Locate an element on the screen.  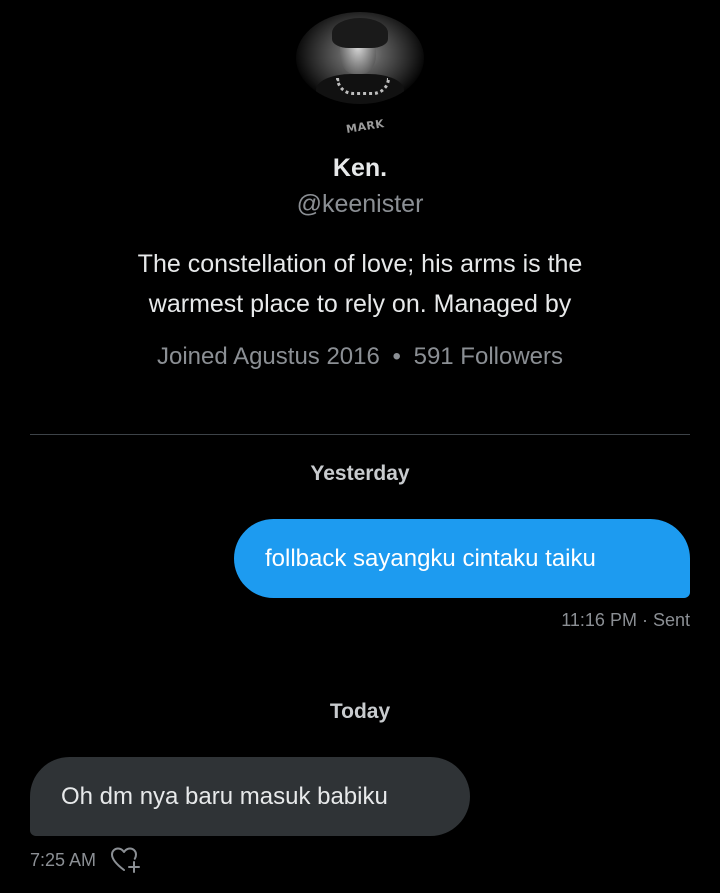
avatar-hair-shape is located at coordinates (360, 33).